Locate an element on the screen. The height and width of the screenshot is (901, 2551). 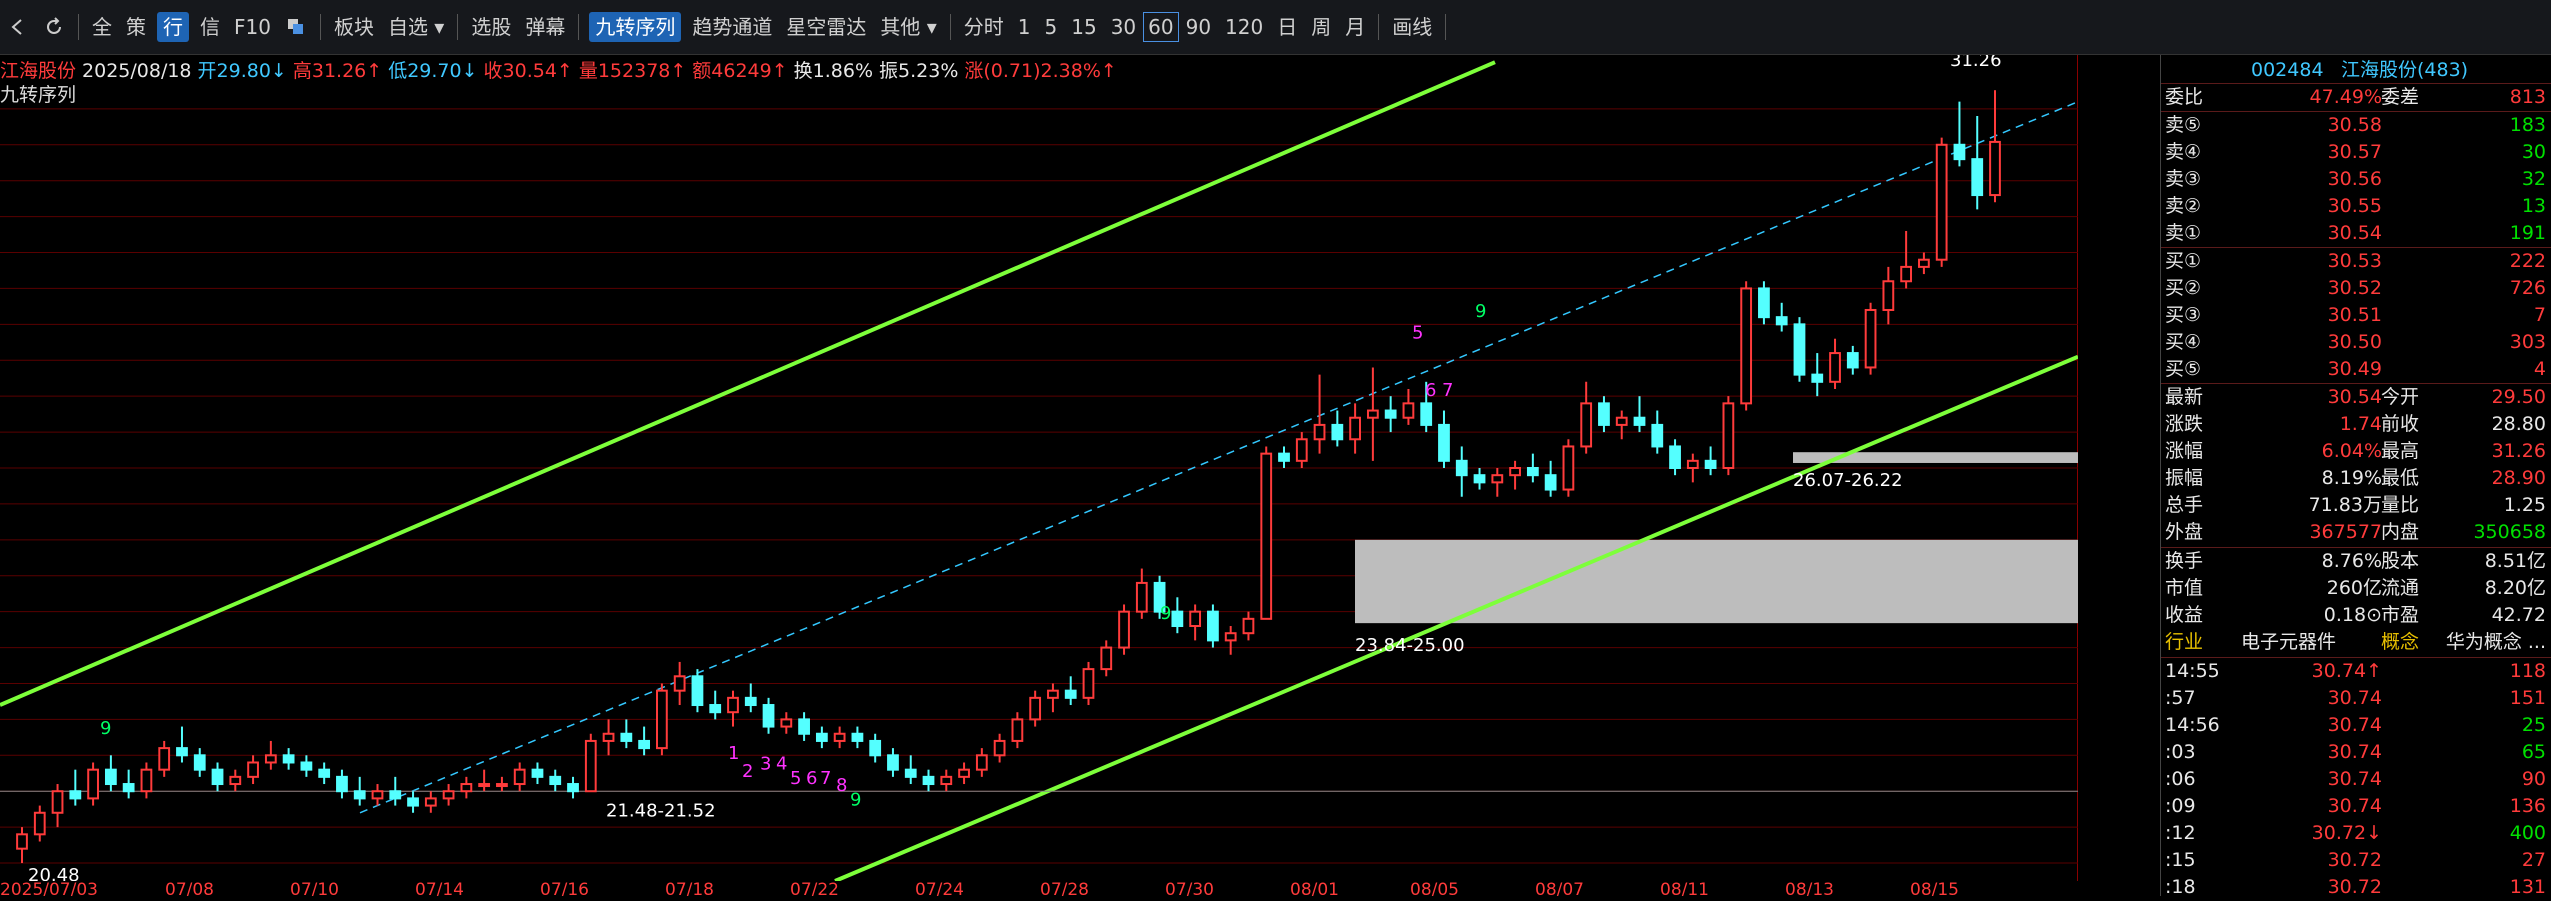
period-30: 30 is located at coordinates (1123, 27).